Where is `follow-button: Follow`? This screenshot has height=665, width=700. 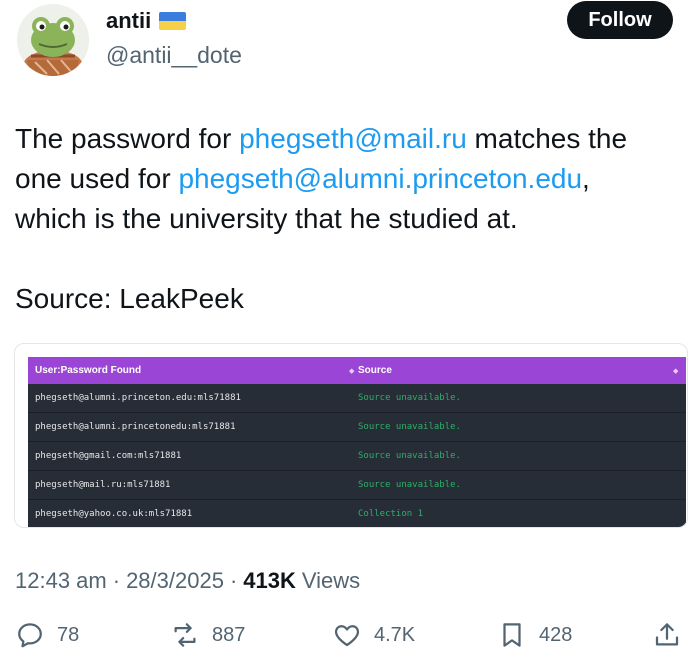 follow-button: Follow is located at coordinates (620, 20).